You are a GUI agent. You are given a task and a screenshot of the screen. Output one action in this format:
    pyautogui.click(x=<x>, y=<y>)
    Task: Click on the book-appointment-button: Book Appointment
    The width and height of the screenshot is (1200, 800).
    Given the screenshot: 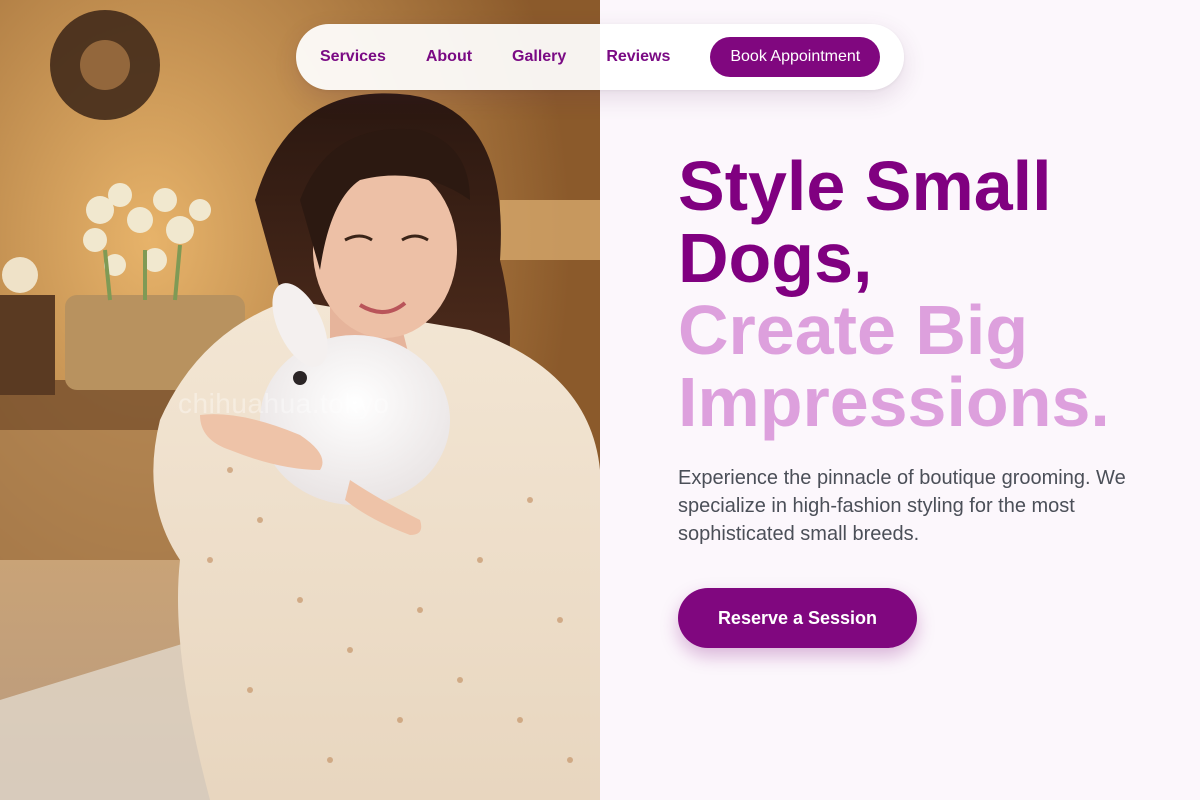 What is the action you would take?
    pyautogui.click(x=795, y=57)
    